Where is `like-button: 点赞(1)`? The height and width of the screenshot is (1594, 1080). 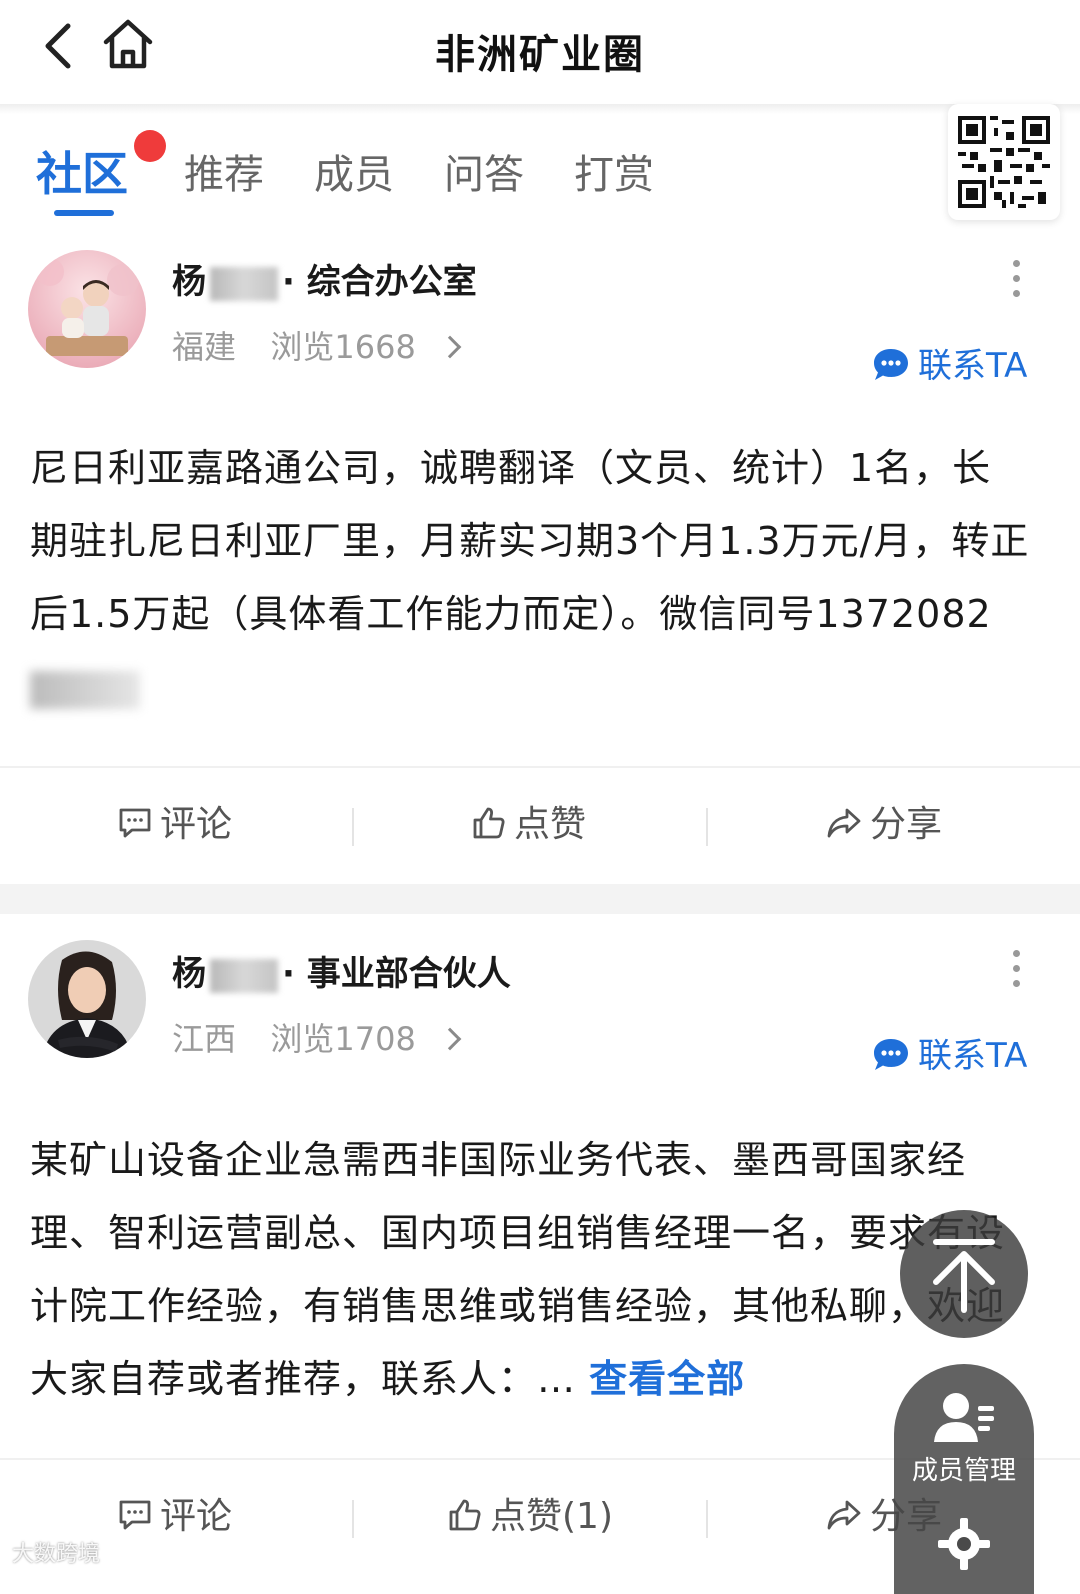 like-button: 点赞(1) is located at coordinates (530, 1517).